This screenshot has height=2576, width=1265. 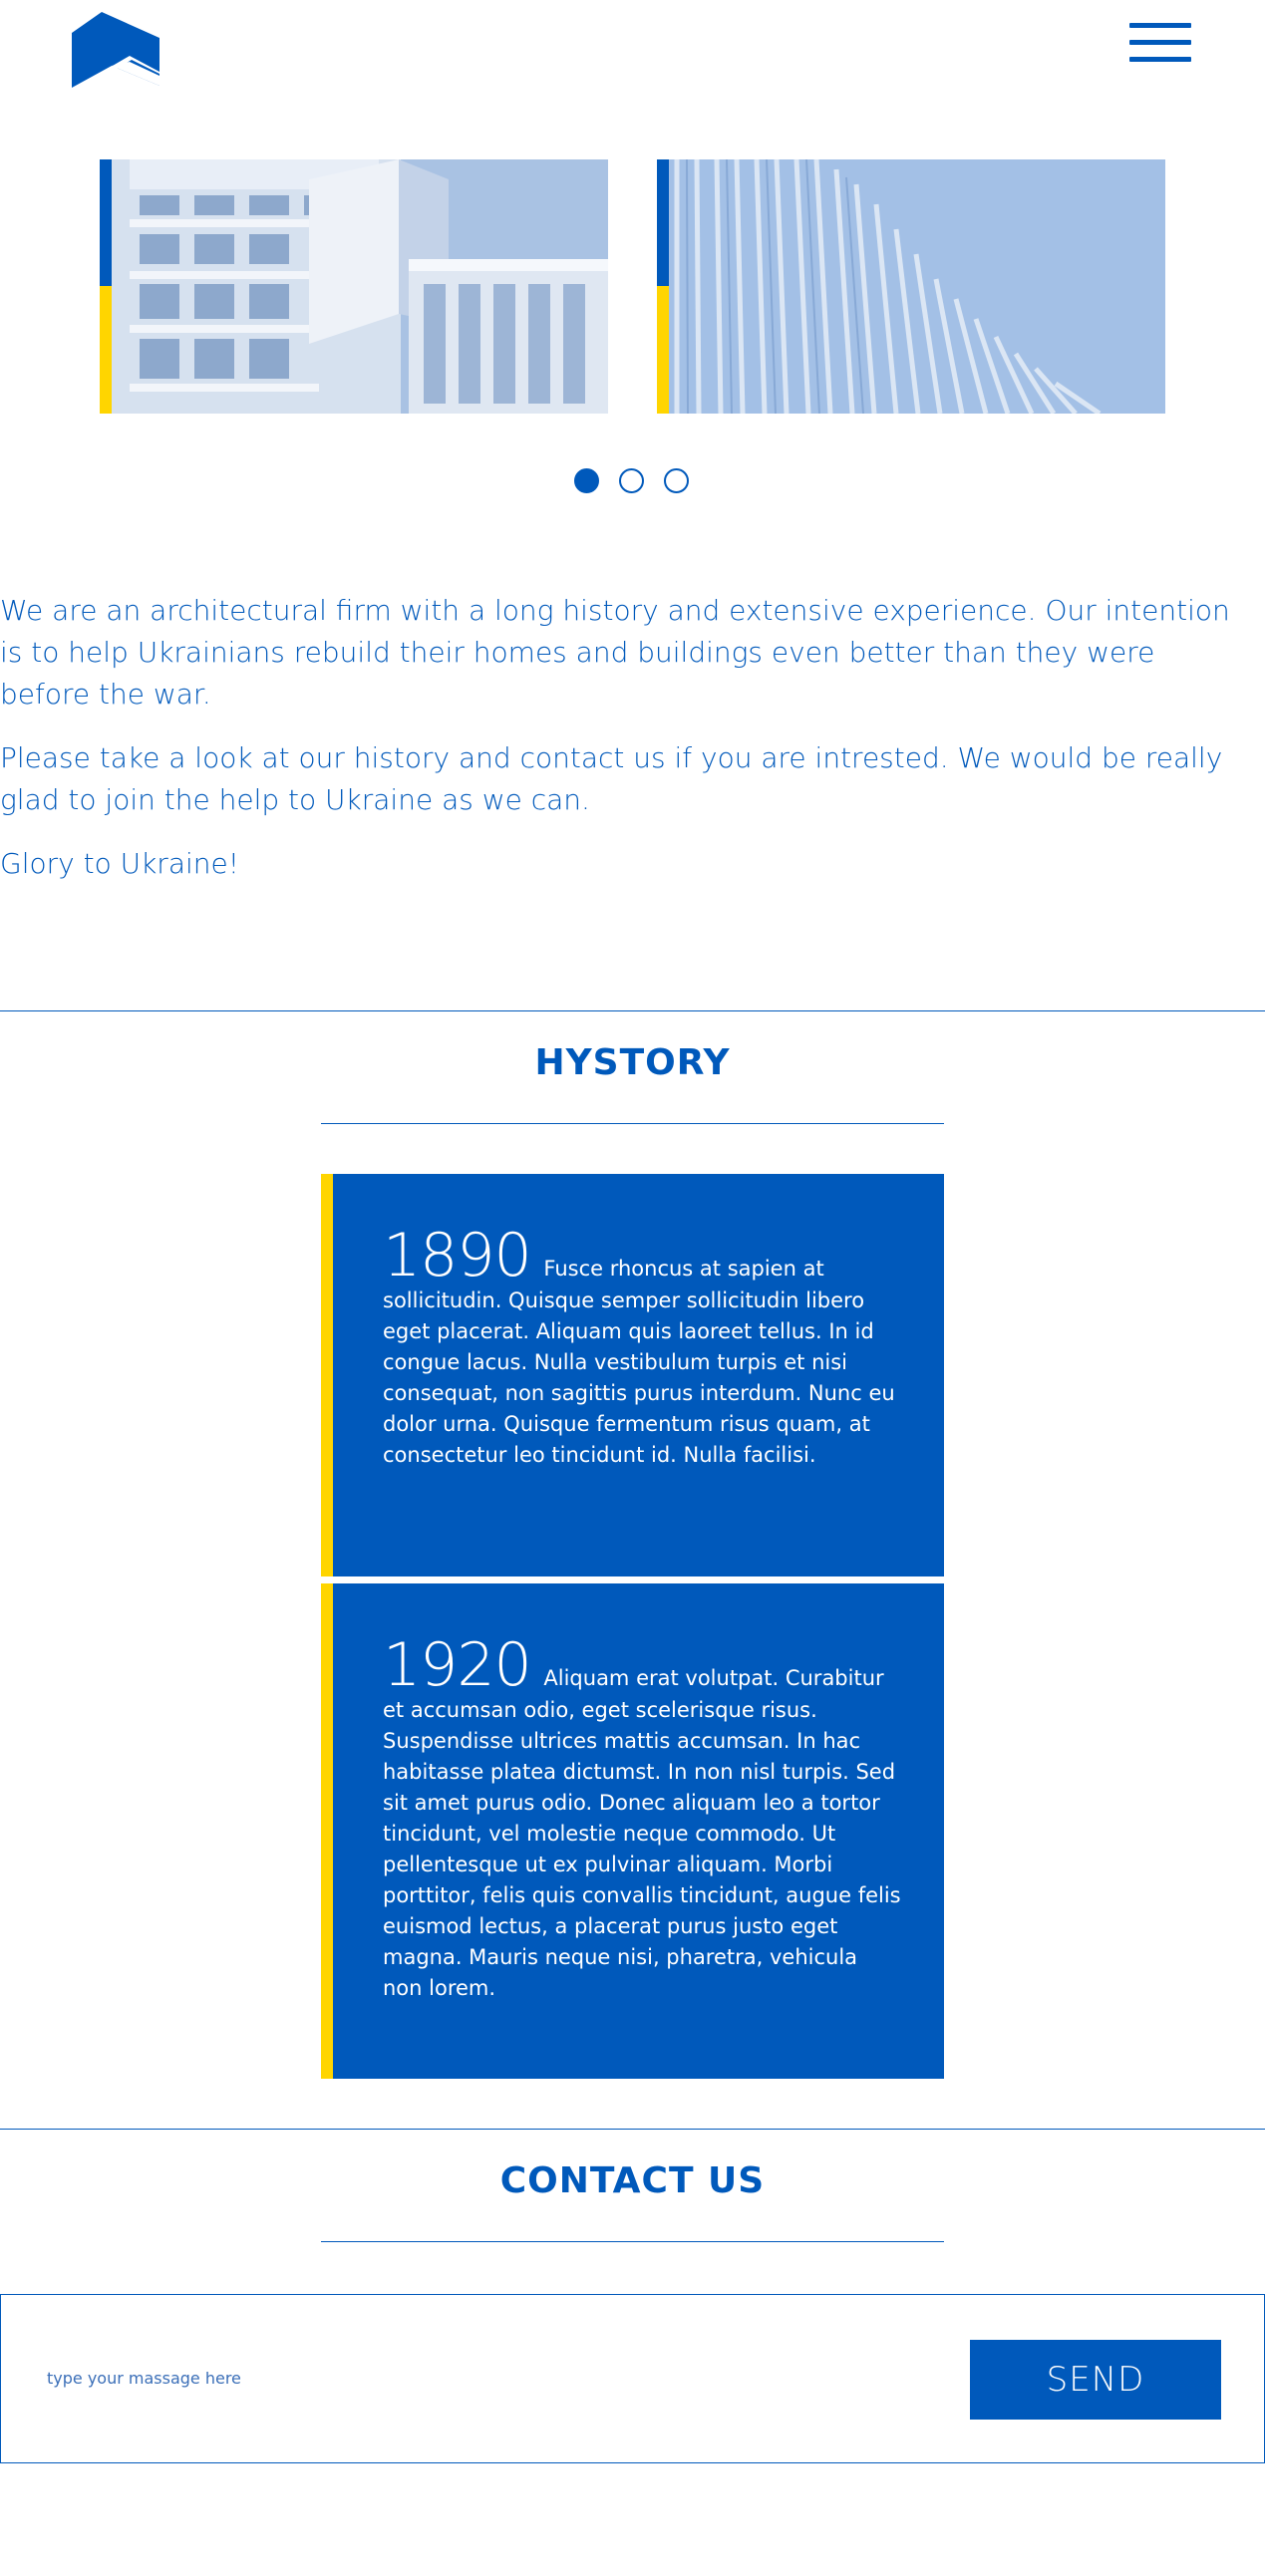 I want to click on intro-paragraph: Glory to Ukraine!, so click(x=119, y=863).